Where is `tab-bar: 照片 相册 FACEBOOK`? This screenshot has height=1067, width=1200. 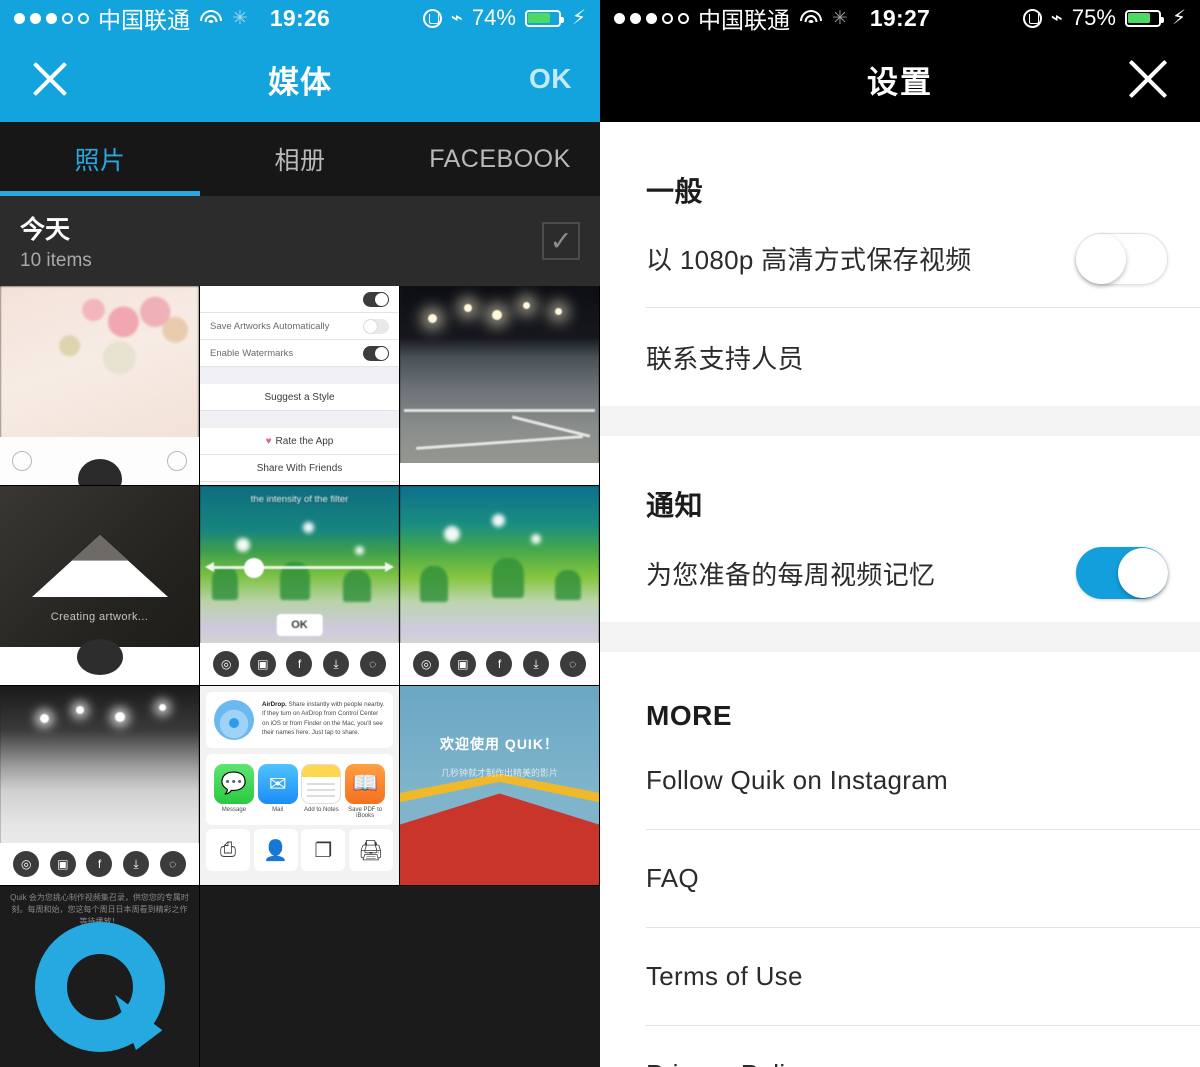
tab-bar: 照片 相册 FACEBOOK is located at coordinates (300, 159).